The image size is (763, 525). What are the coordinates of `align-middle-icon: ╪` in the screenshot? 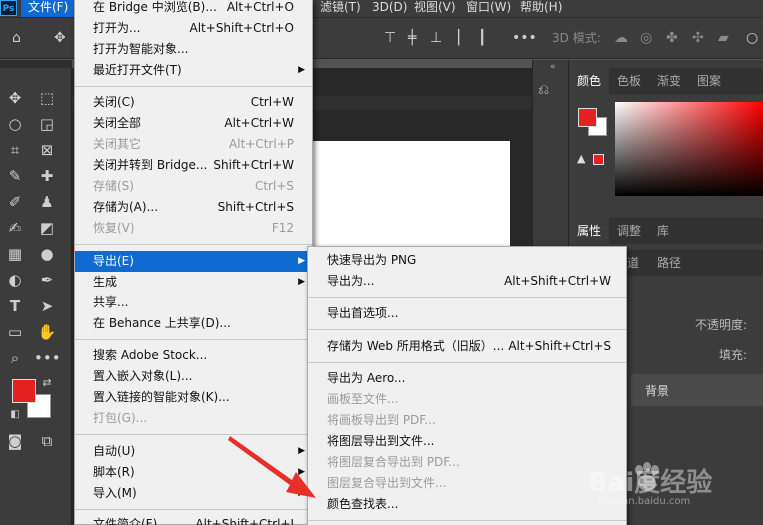 It's located at (412, 38).